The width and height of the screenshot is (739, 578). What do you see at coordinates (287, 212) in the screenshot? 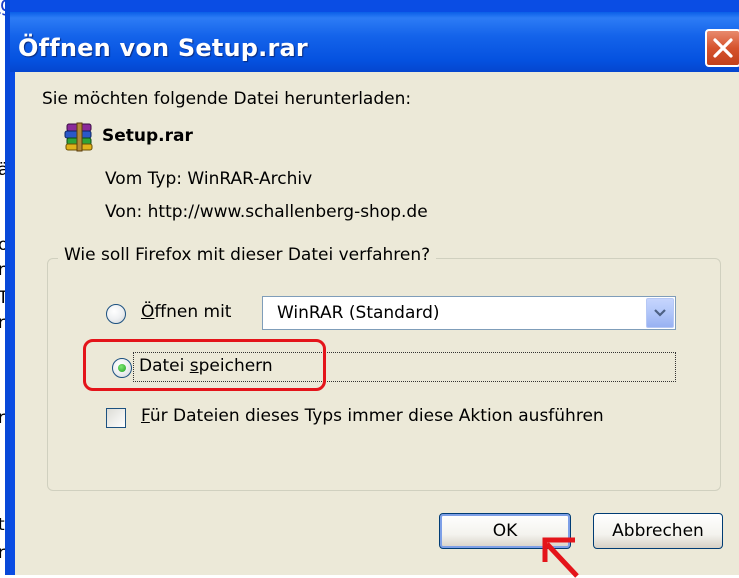
I see `file-source-value: http://www.schallenberg-shop.de` at bounding box center [287, 212].